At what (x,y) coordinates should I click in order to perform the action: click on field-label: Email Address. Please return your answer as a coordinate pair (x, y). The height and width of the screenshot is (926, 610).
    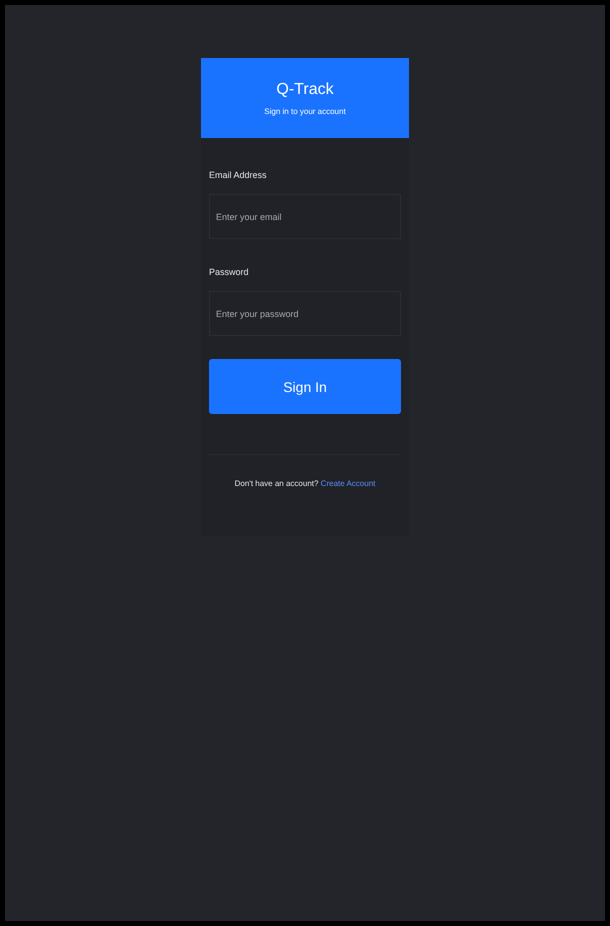
    Looking at the image, I should click on (238, 175).